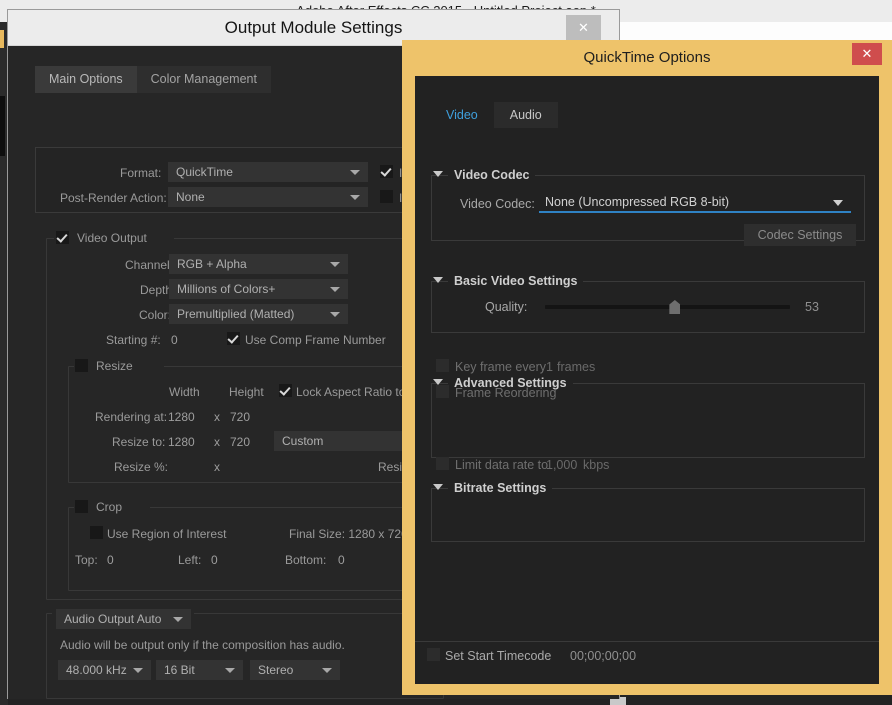 Image resolution: width=892 pixels, height=705 pixels. Describe the element at coordinates (268, 172) in the screenshot. I see `format-dropdown: QuickTime` at that location.